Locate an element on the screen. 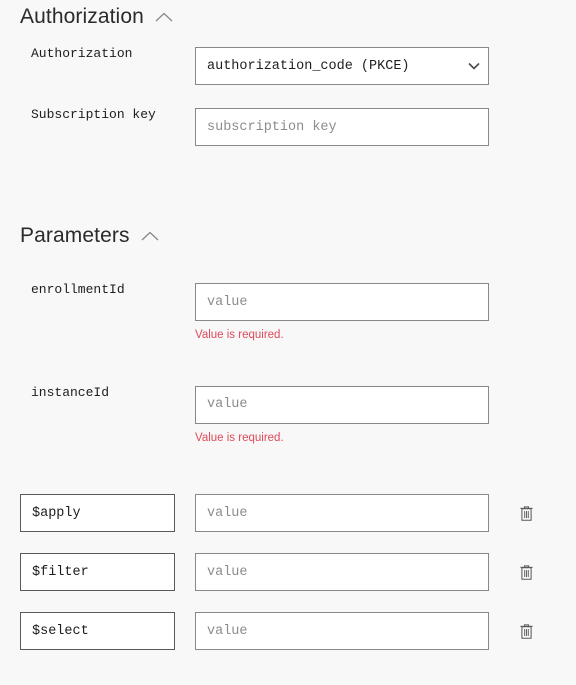 The height and width of the screenshot is (685, 576). subscription-key-control is located at coordinates (342, 127).